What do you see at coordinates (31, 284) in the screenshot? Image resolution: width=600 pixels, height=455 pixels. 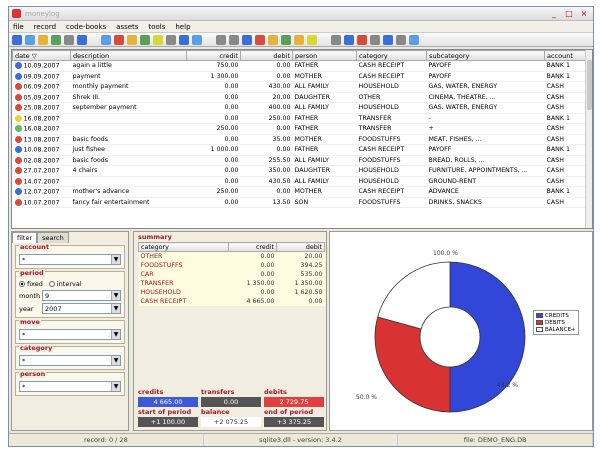 I see `period-fixed-radio: fixed` at bounding box center [31, 284].